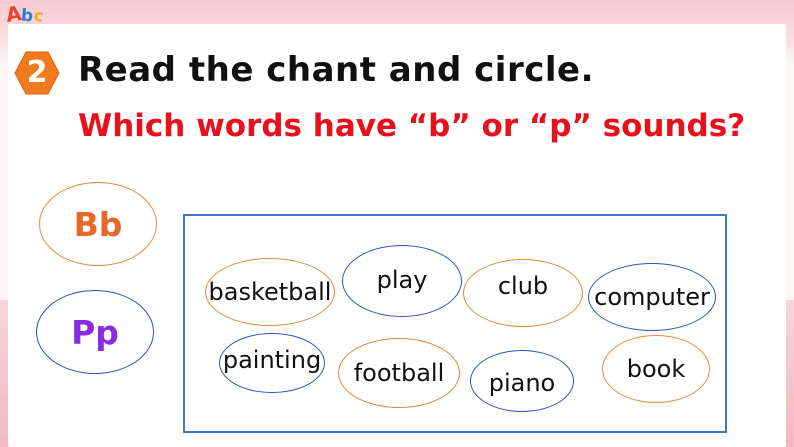  What do you see at coordinates (270, 292) in the screenshot?
I see `word-basketball: basketball` at bounding box center [270, 292].